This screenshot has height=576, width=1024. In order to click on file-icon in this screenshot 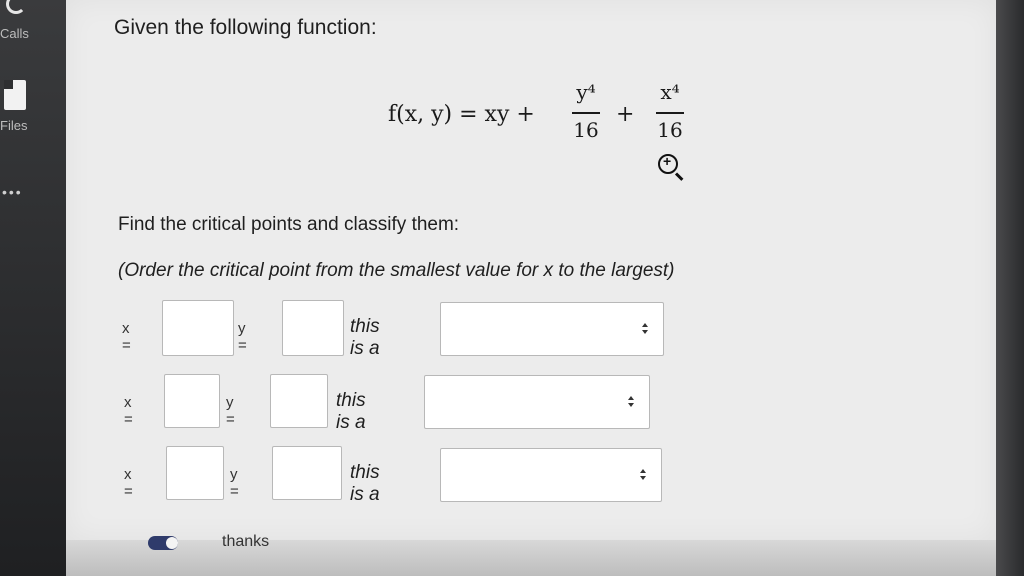, I will do `click(15, 95)`.